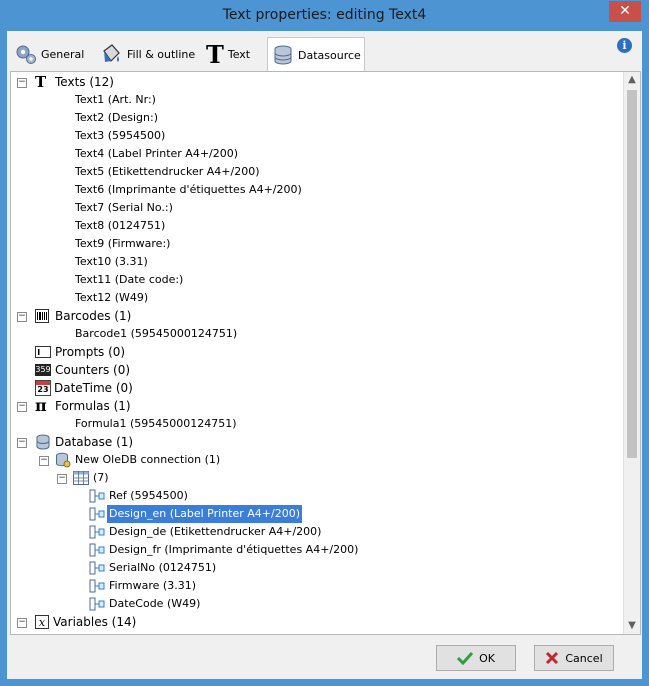 This screenshot has width=649, height=686. What do you see at coordinates (116, 118) in the screenshot?
I see `list-item: Text2 (Design:)` at bounding box center [116, 118].